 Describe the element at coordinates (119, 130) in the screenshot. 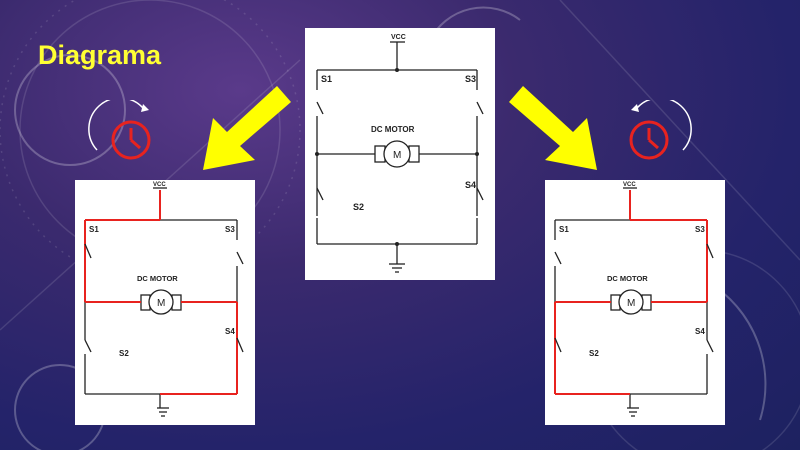

I see `clockwise-clock-icon` at that location.